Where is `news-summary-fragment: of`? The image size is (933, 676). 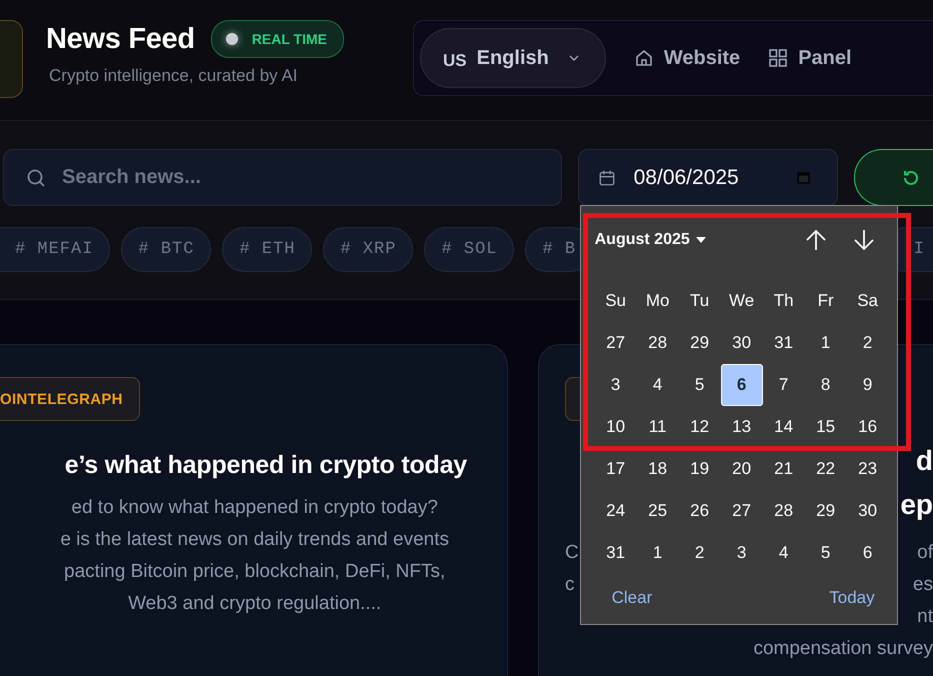
news-summary-fragment: of is located at coordinates (925, 553).